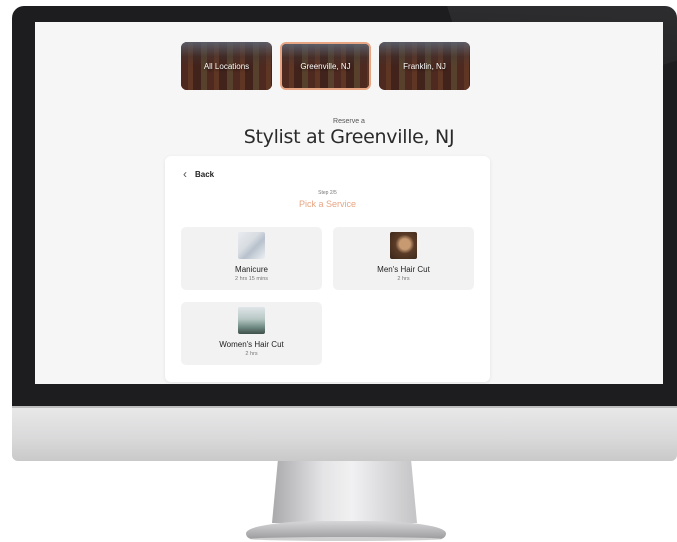 The width and height of the screenshot is (677, 542). I want to click on service-tile-womens-haircut: Women's Hair Cut 2 hrs, so click(251, 333).